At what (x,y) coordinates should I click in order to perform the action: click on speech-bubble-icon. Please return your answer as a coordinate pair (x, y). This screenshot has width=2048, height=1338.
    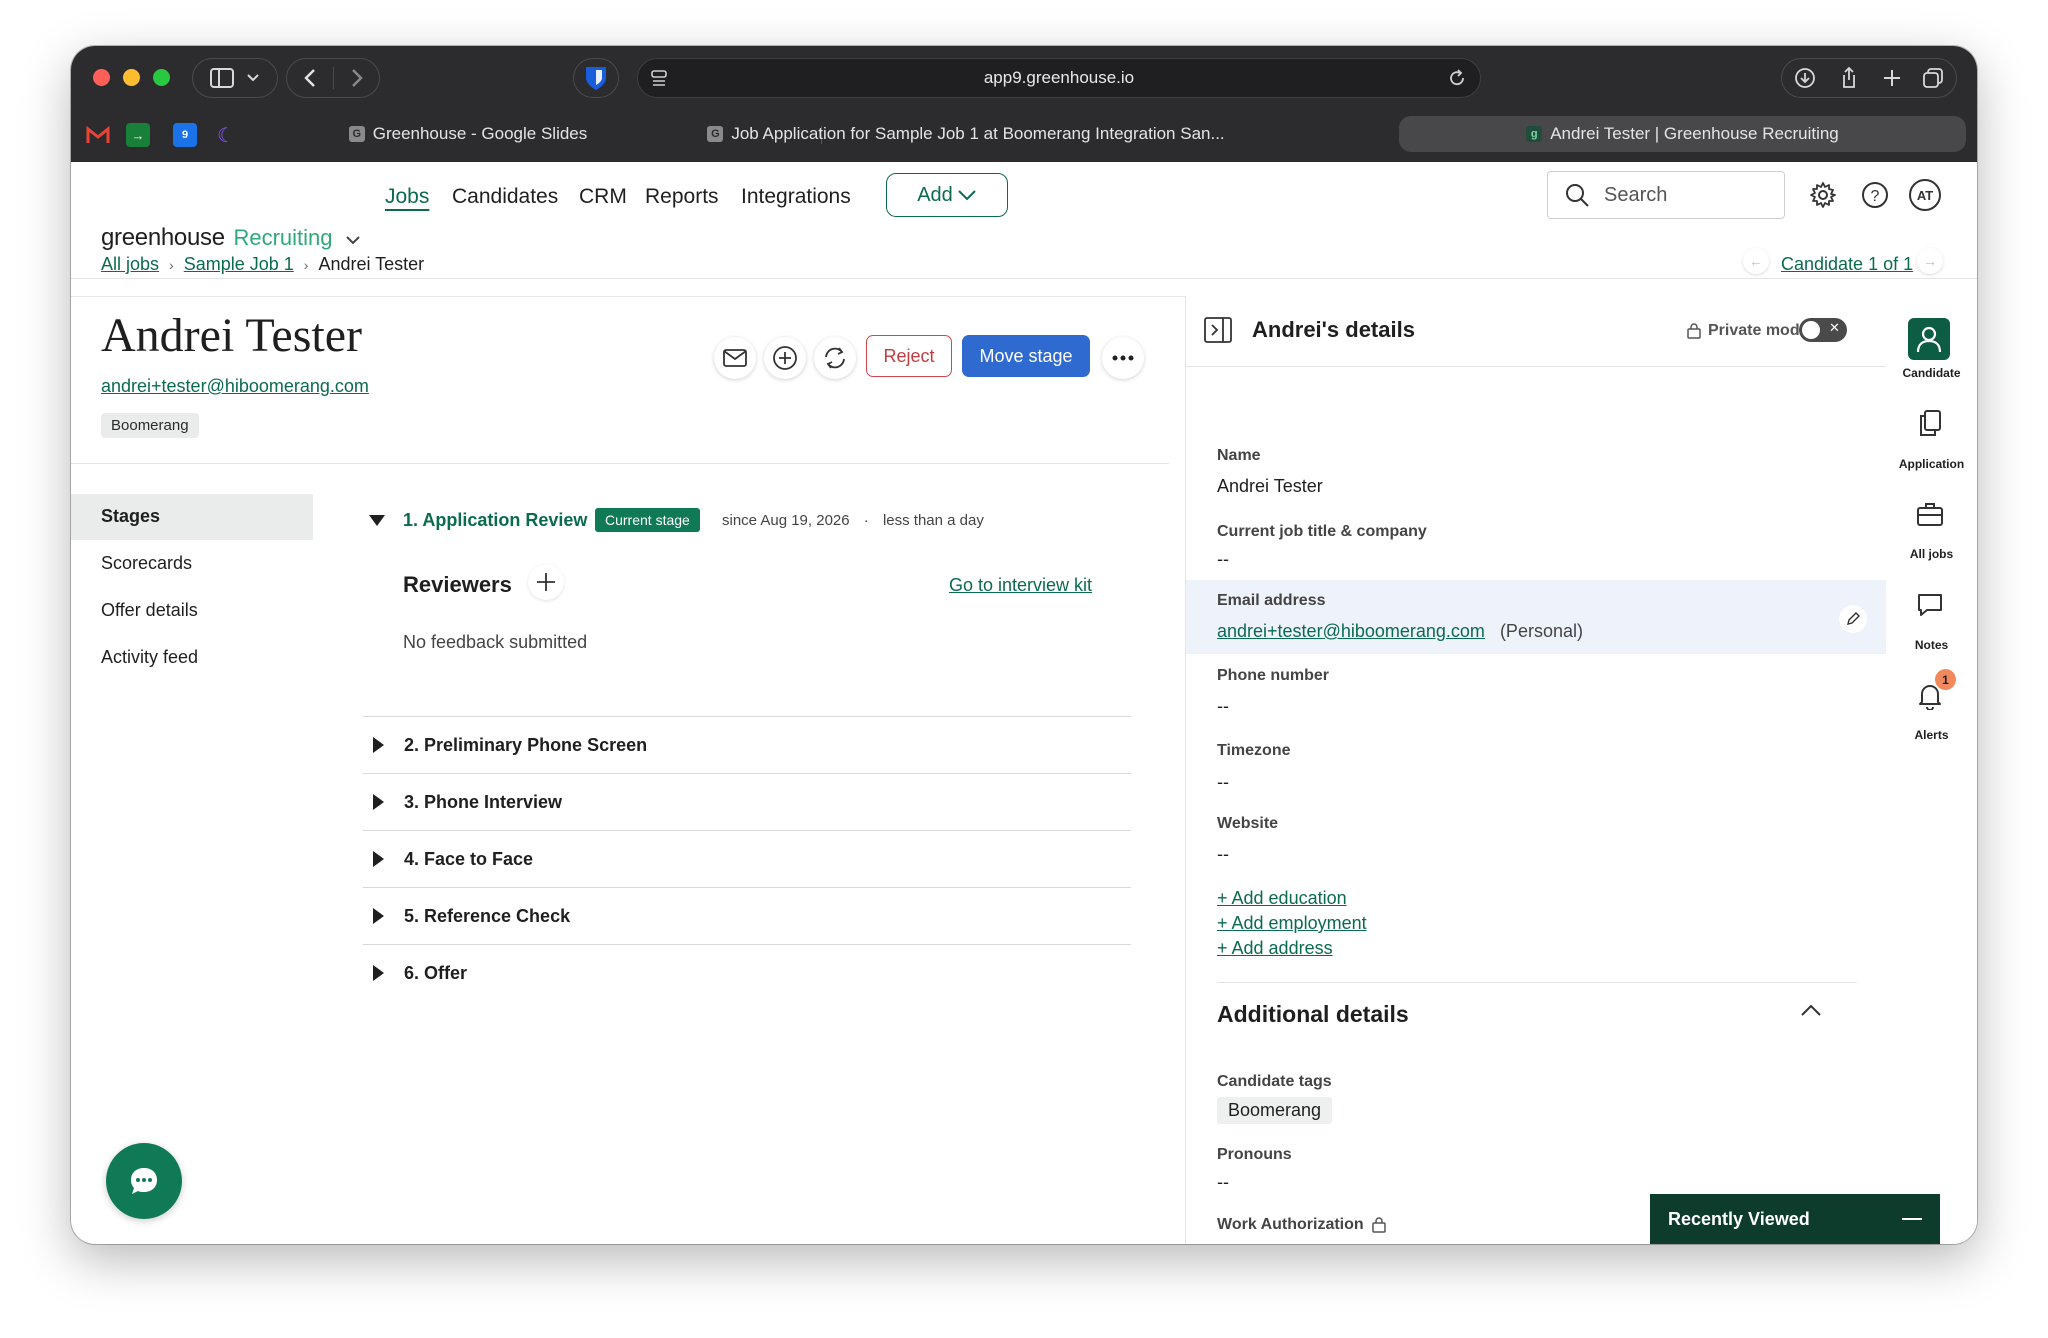
    Looking at the image, I should click on (1930, 605).